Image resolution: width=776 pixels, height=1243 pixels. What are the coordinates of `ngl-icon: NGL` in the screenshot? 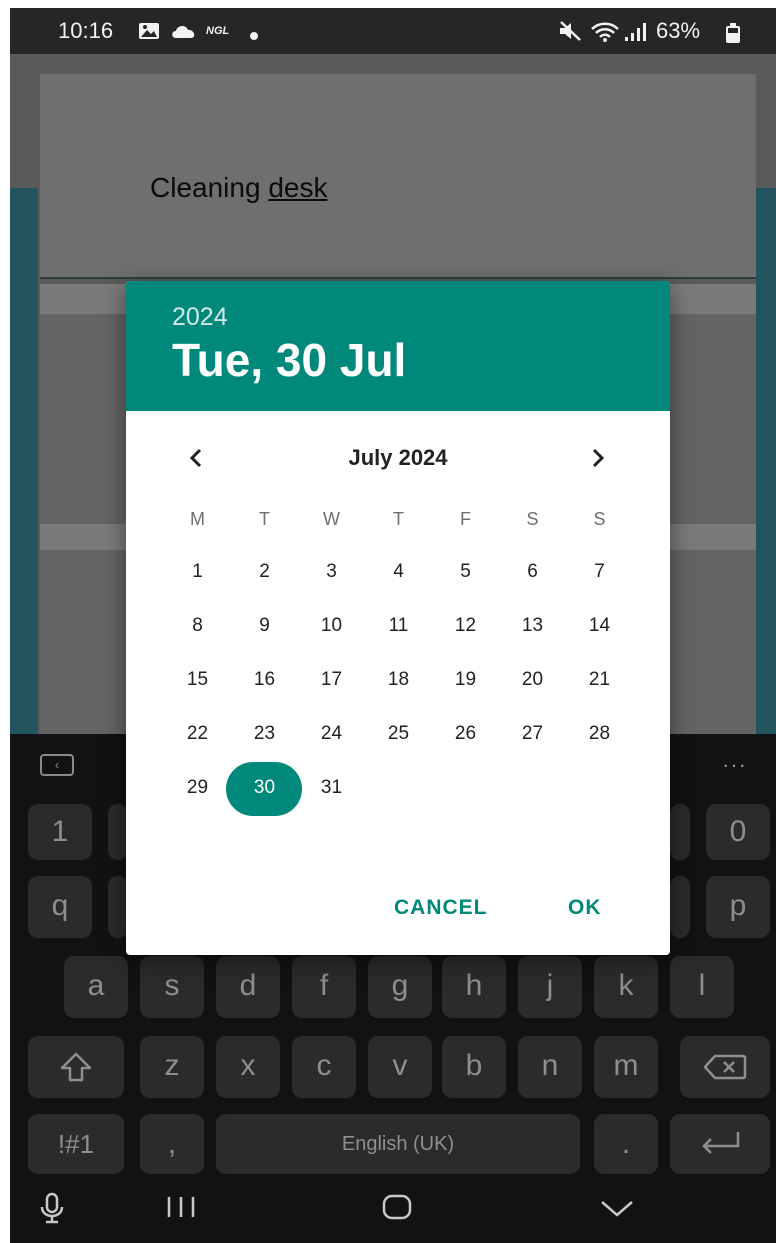 It's located at (218, 31).